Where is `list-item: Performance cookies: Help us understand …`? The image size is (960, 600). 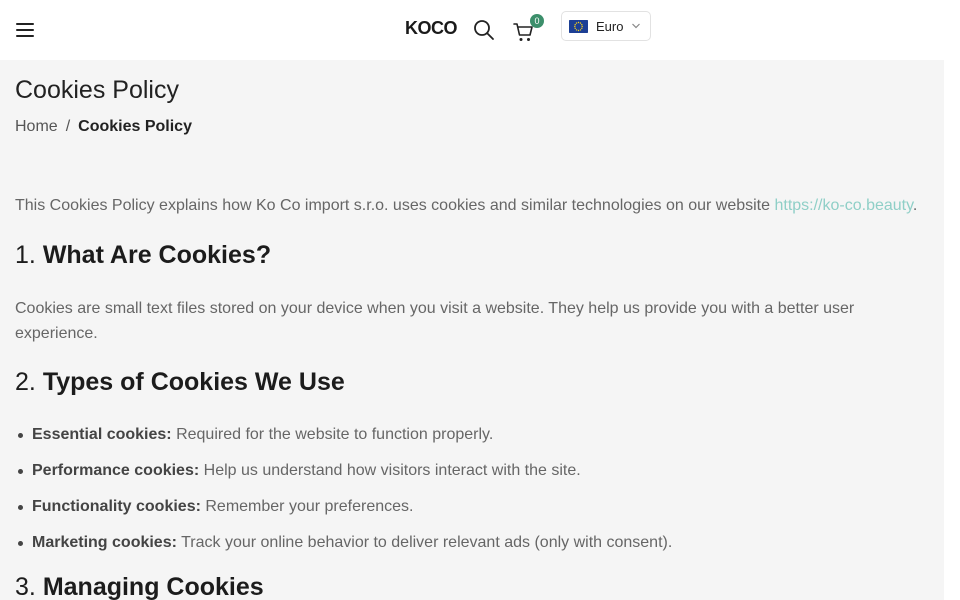 list-item: Performance cookies: Help us understand … is located at coordinates (465, 479).